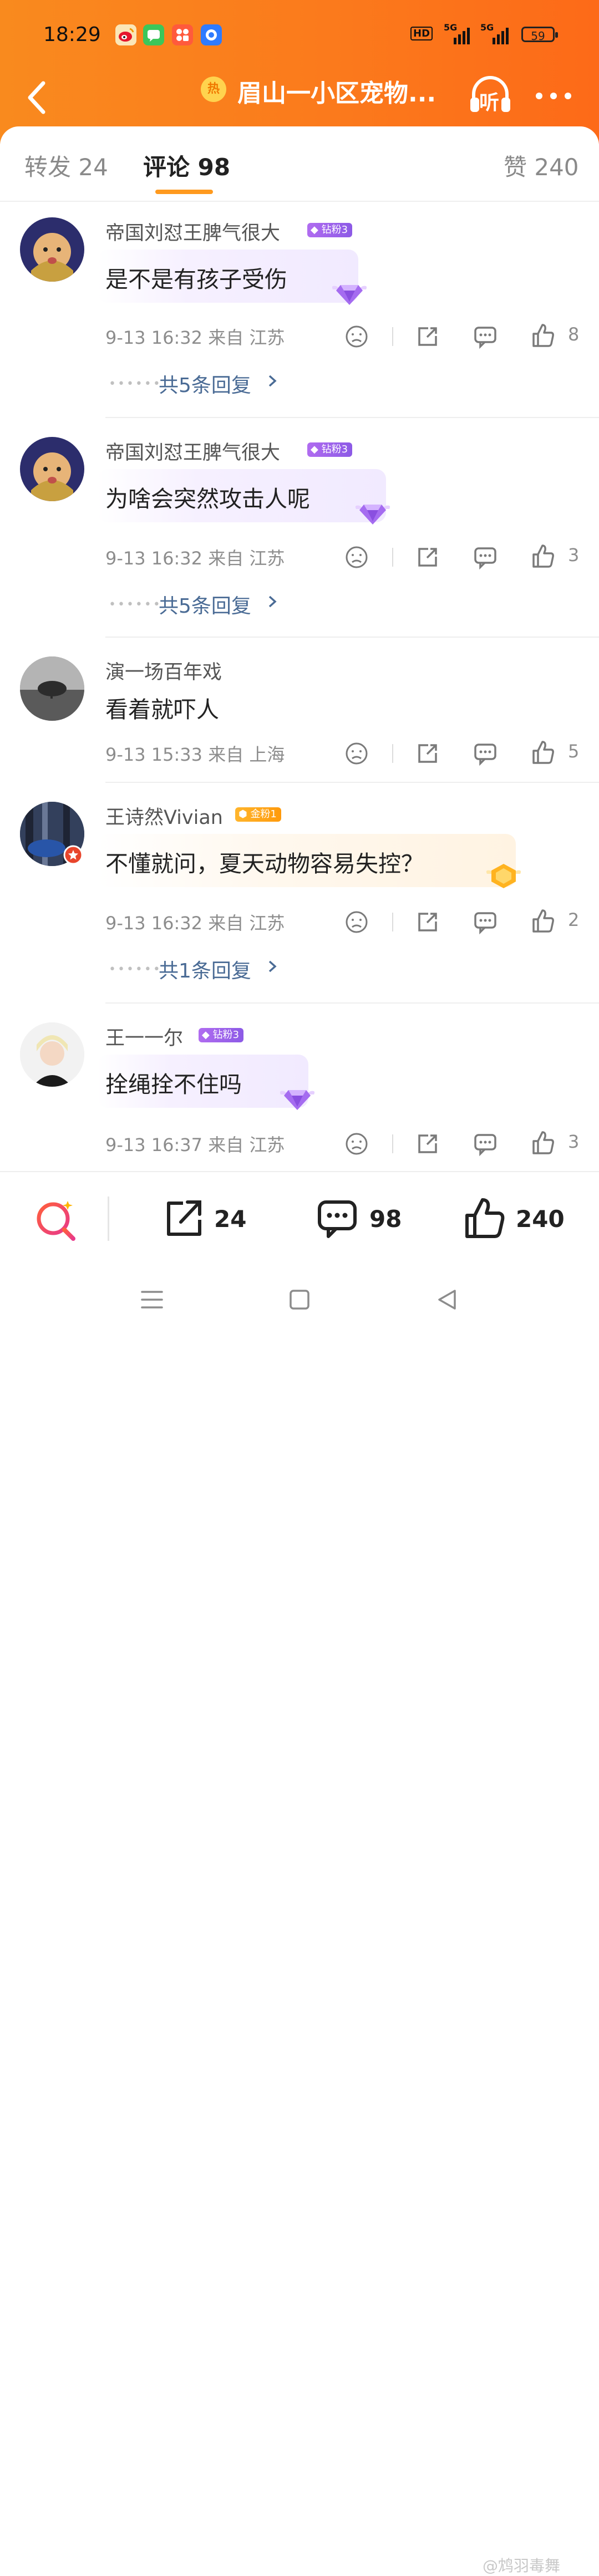  Describe the element at coordinates (205, 971) in the screenshot. I see `replies-count: 共1条回复` at that location.